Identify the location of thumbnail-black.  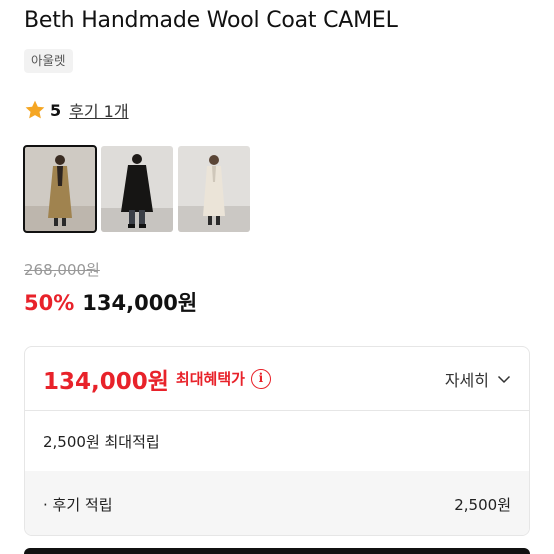
(137, 189).